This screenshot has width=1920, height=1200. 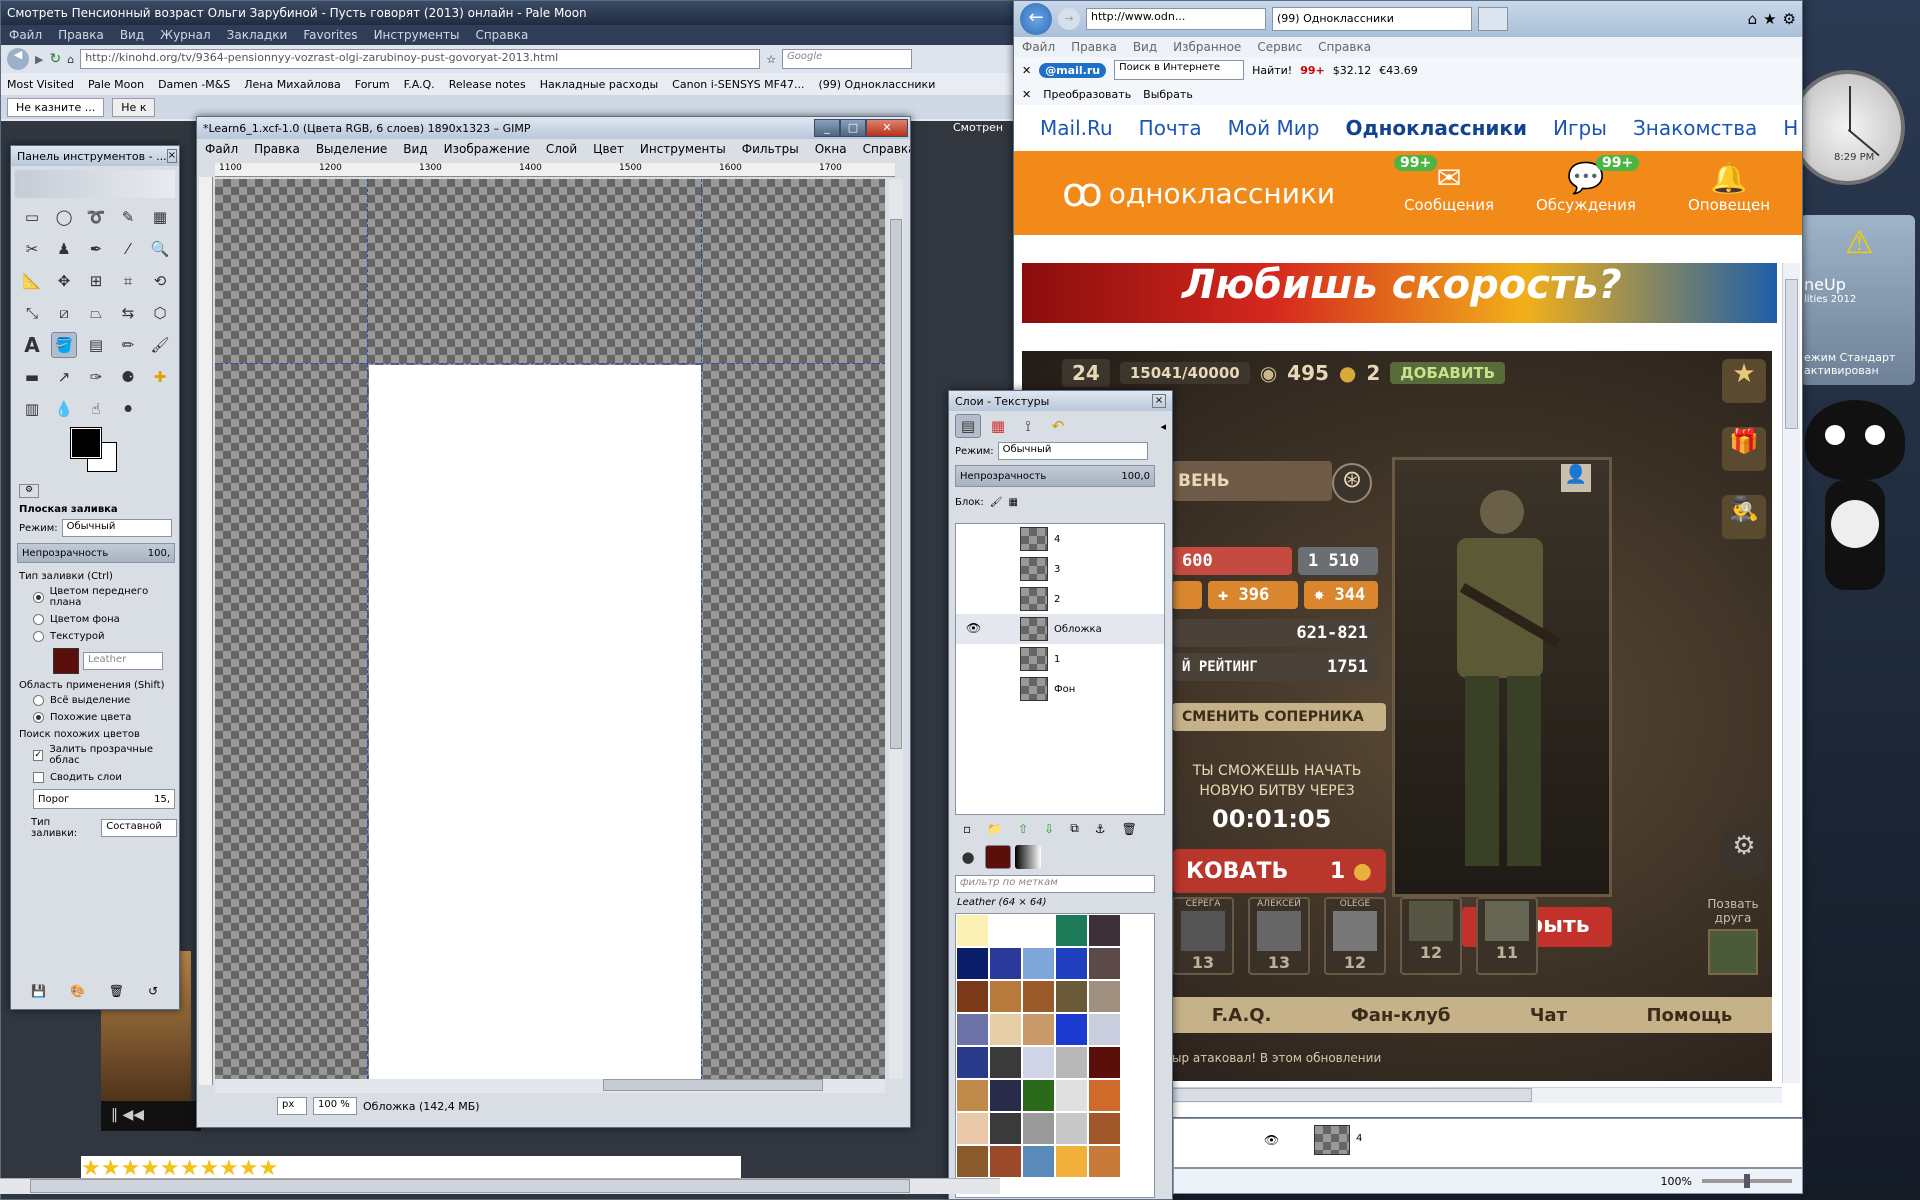 What do you see at coordinates (104, 799) in the screenshot?
I see `threshold-slider: Порог 15,` at bounding box center [104, 799].